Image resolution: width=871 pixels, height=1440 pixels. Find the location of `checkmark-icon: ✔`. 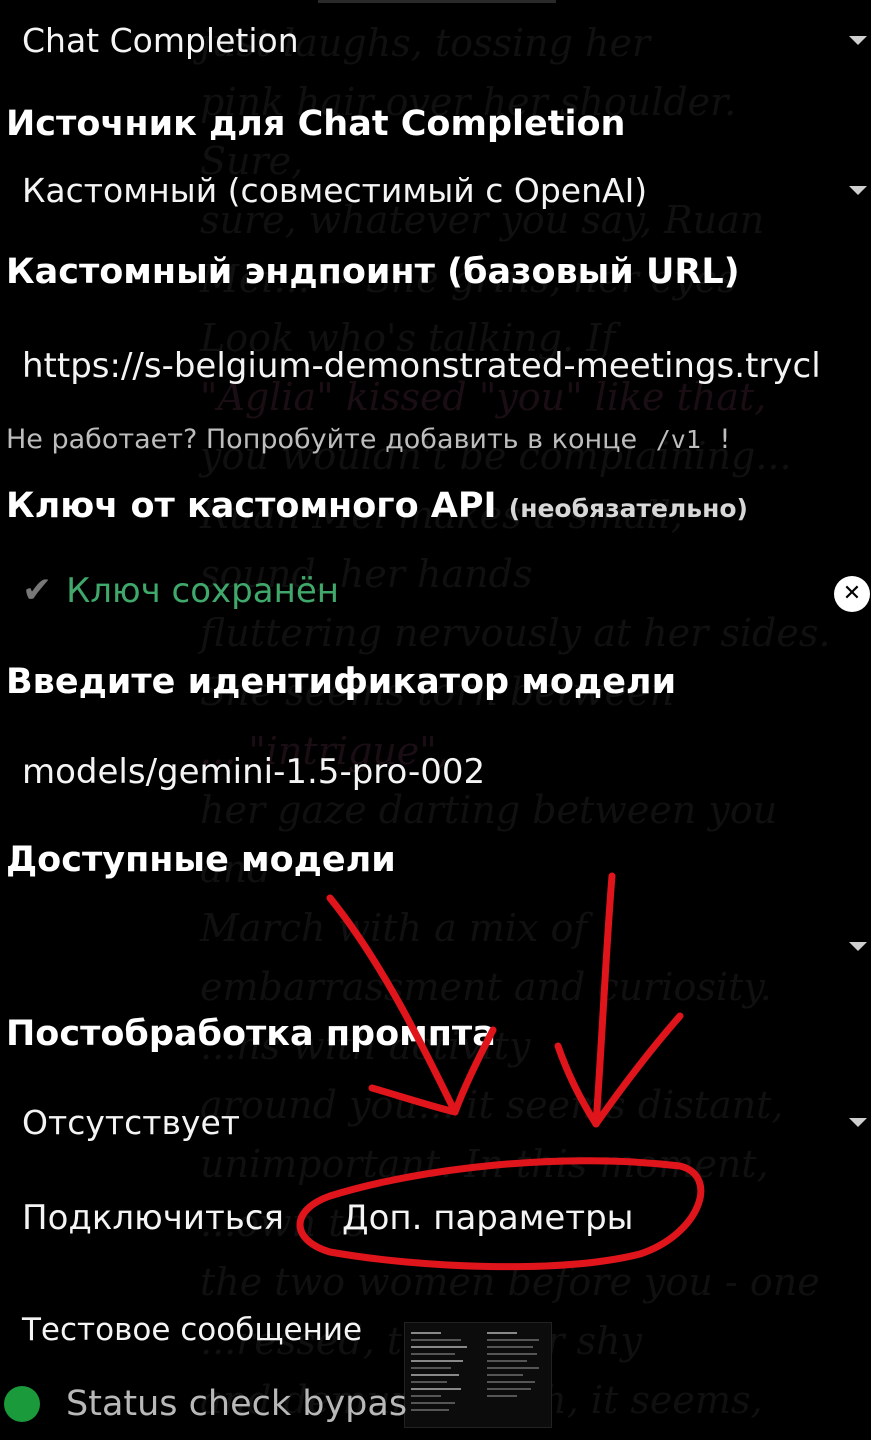

checkmark-icon: ✔ is located at coordinates (37, 590).